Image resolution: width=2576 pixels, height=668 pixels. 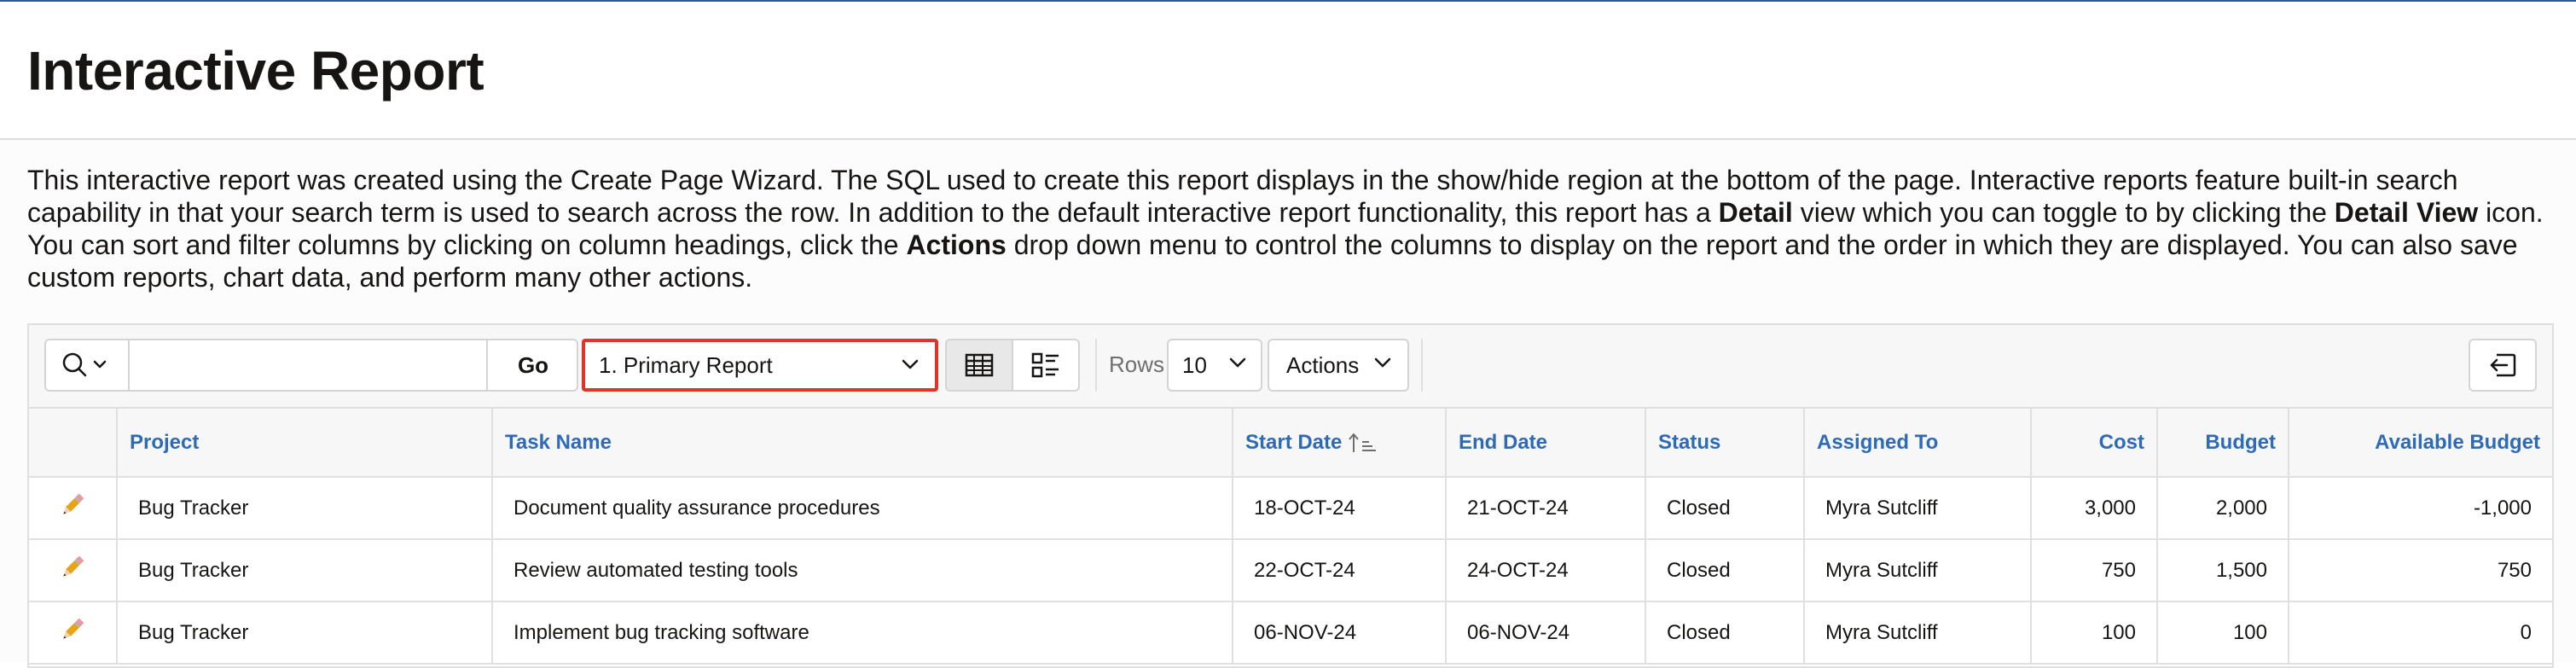 I want to click on cell-start-date: 22-OCT-24, so click(x=1340, y=570).